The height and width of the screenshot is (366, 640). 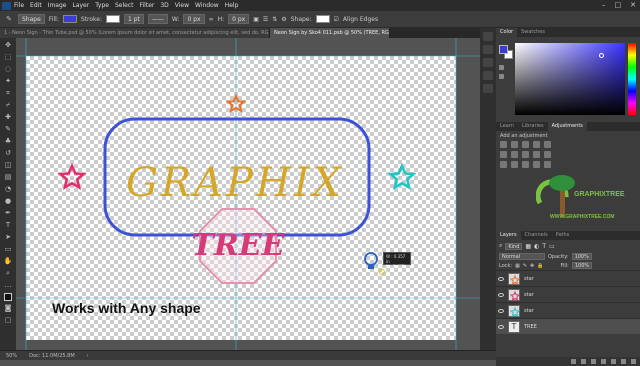 I want to click on screen-mode-icon: ▢, so click(x=8, y=320).